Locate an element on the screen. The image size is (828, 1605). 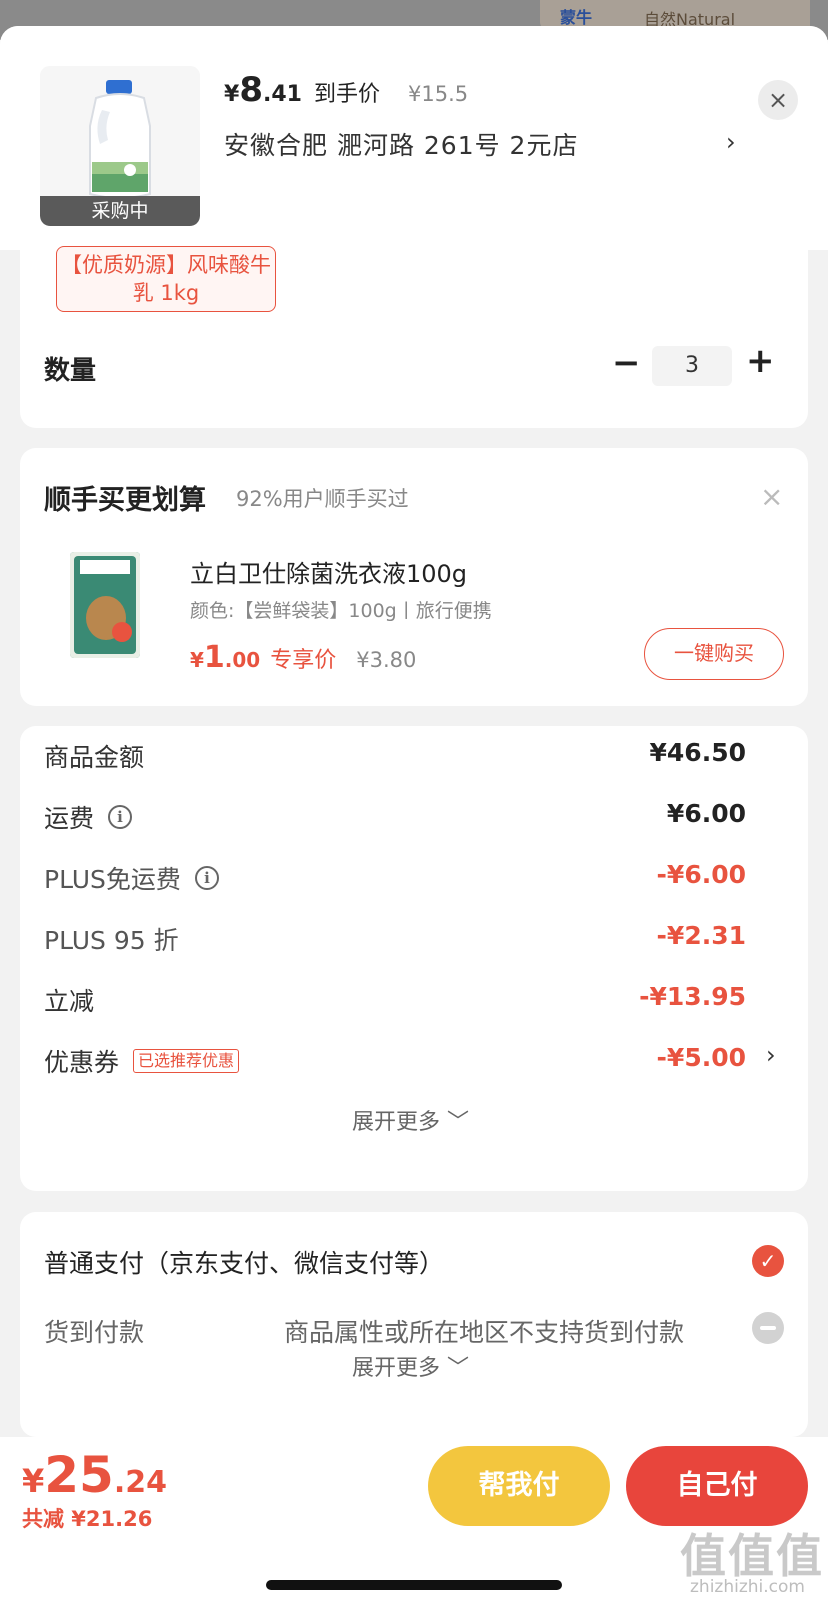
original-price: ¥15.5 is located at coordinates (438, 94).